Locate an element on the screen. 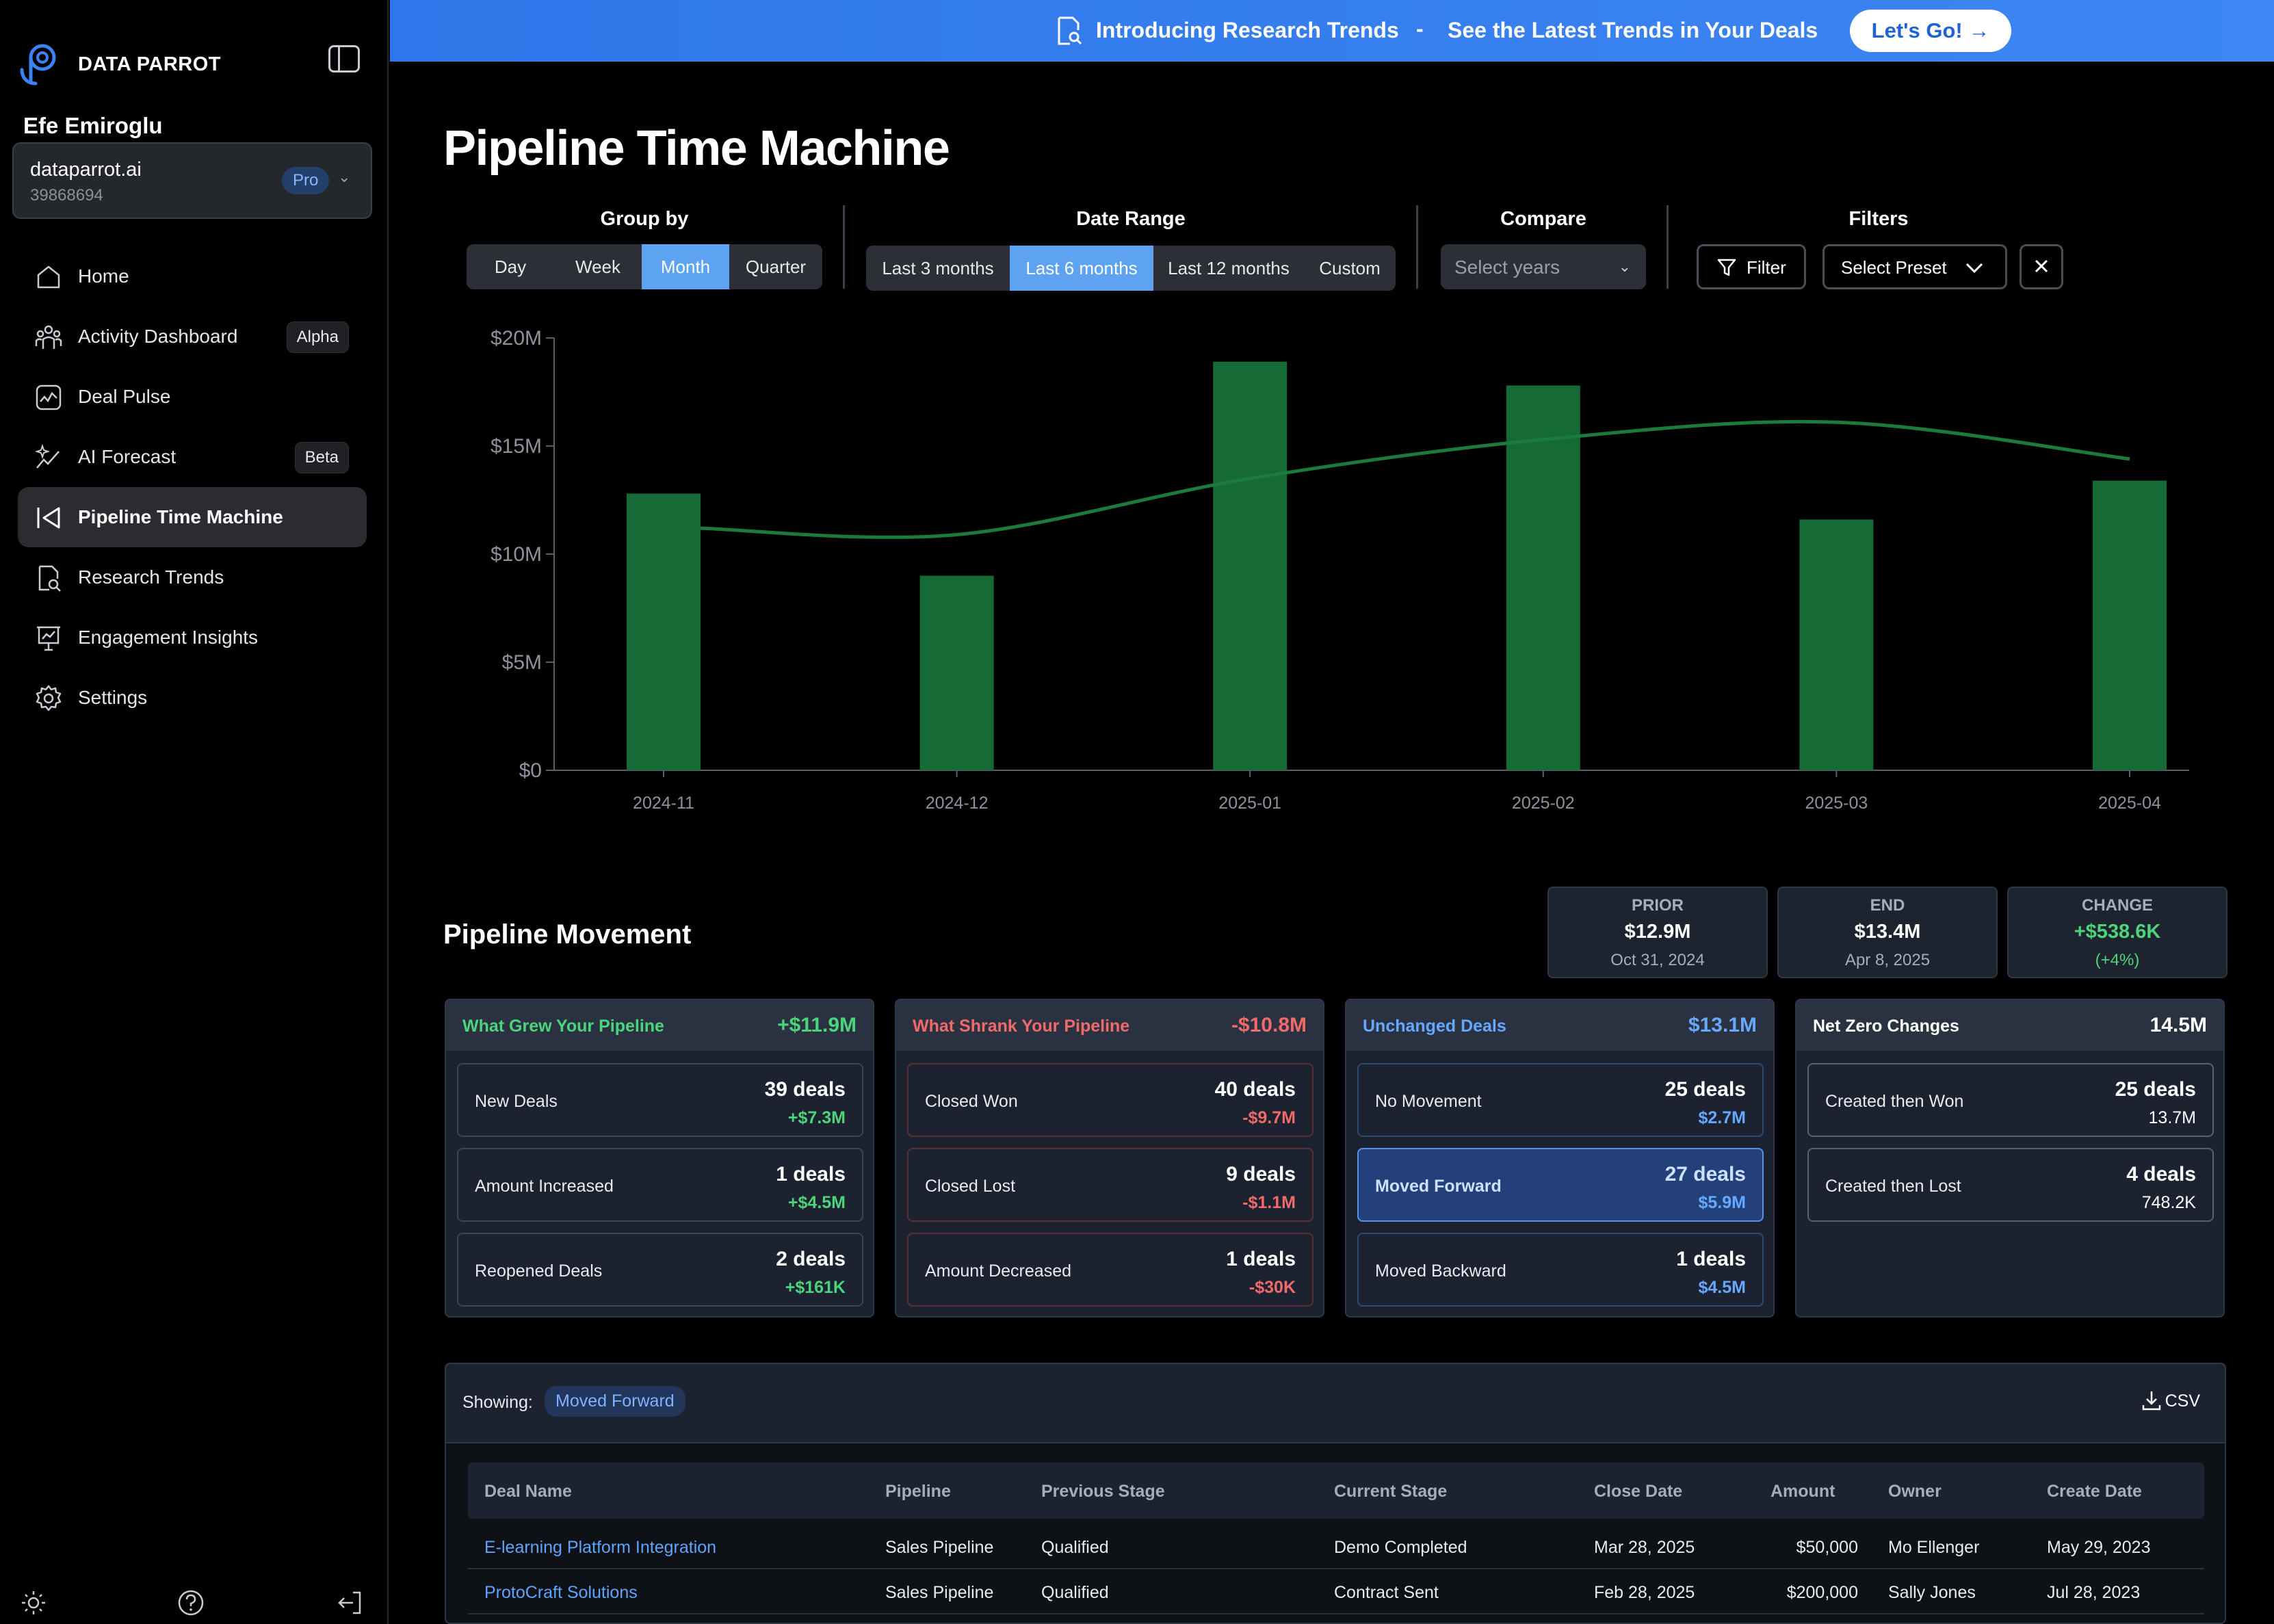 Image resolution: width=2274 pixels, height=1624 pixels. deal-name-link: E-learning Platform Integration is located at coordinates (600, 1548).